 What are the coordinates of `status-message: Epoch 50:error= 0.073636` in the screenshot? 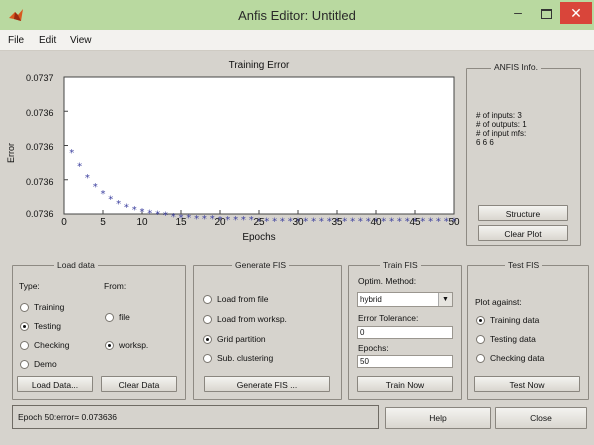 It's located at (68, 417).